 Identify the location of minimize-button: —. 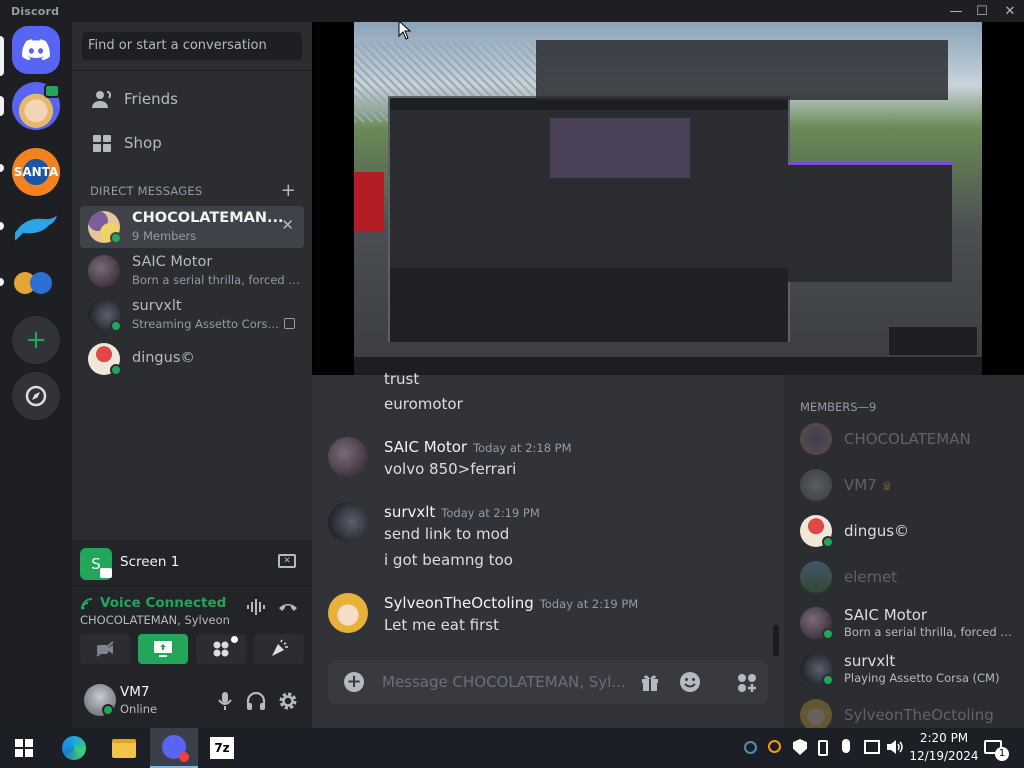
(956, 11).